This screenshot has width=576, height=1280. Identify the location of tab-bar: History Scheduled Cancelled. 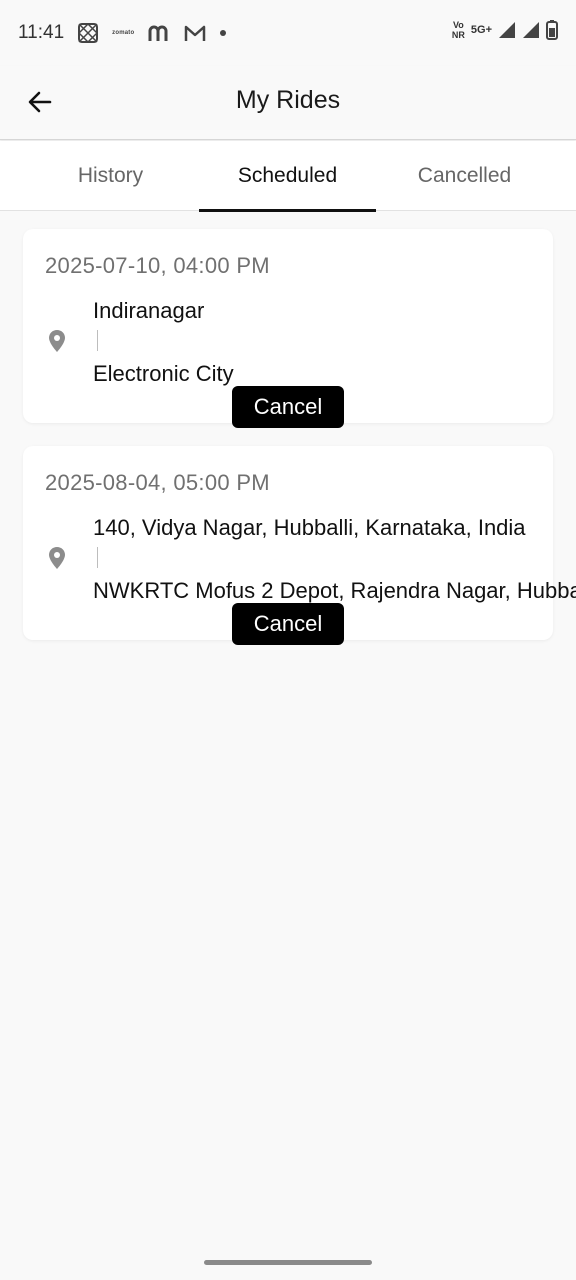
(288, 176).